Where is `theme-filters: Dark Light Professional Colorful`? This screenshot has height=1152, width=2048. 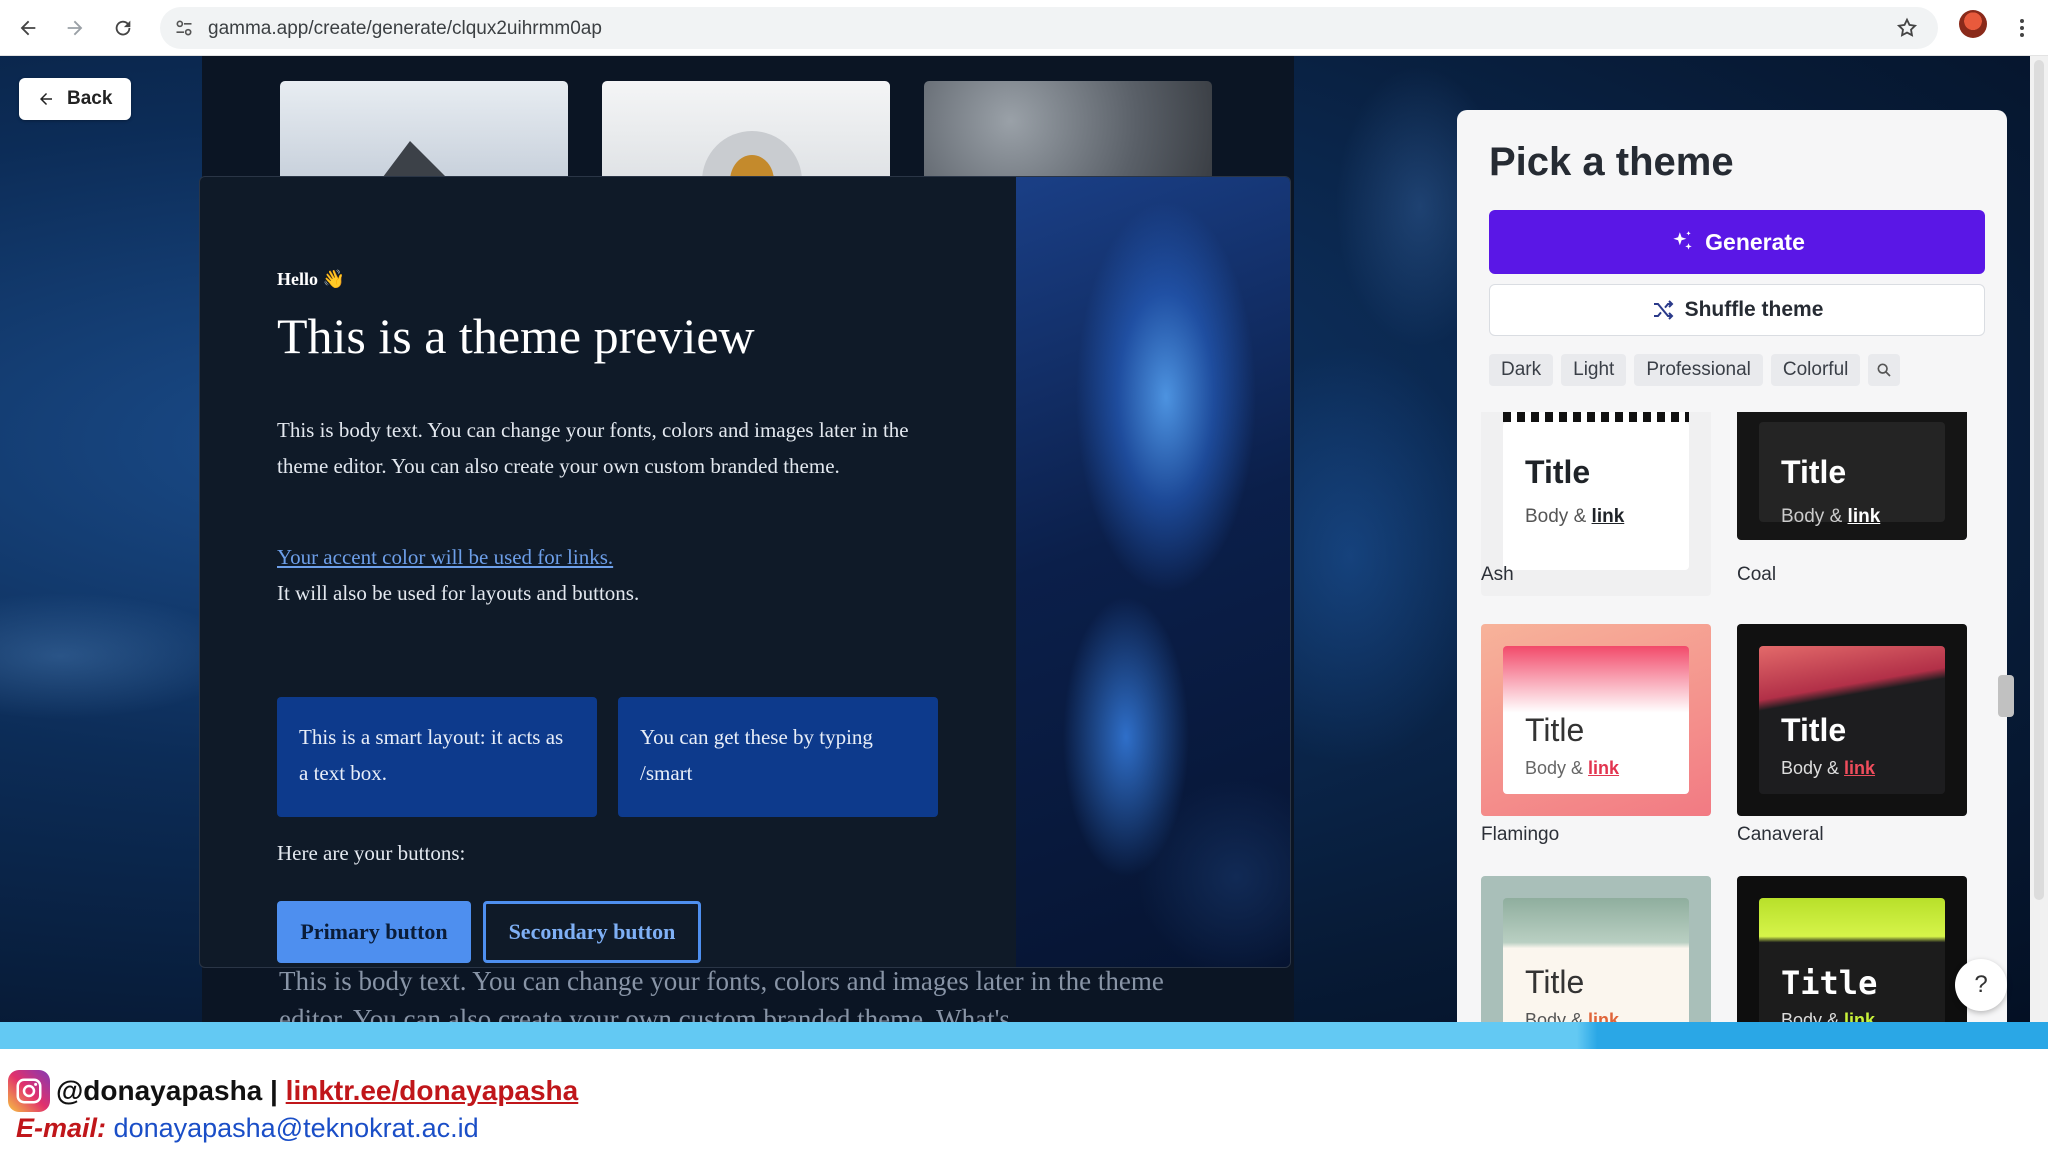 theme-filters: Dark Light Professional Colorful is located at coordinates (1695, 370).